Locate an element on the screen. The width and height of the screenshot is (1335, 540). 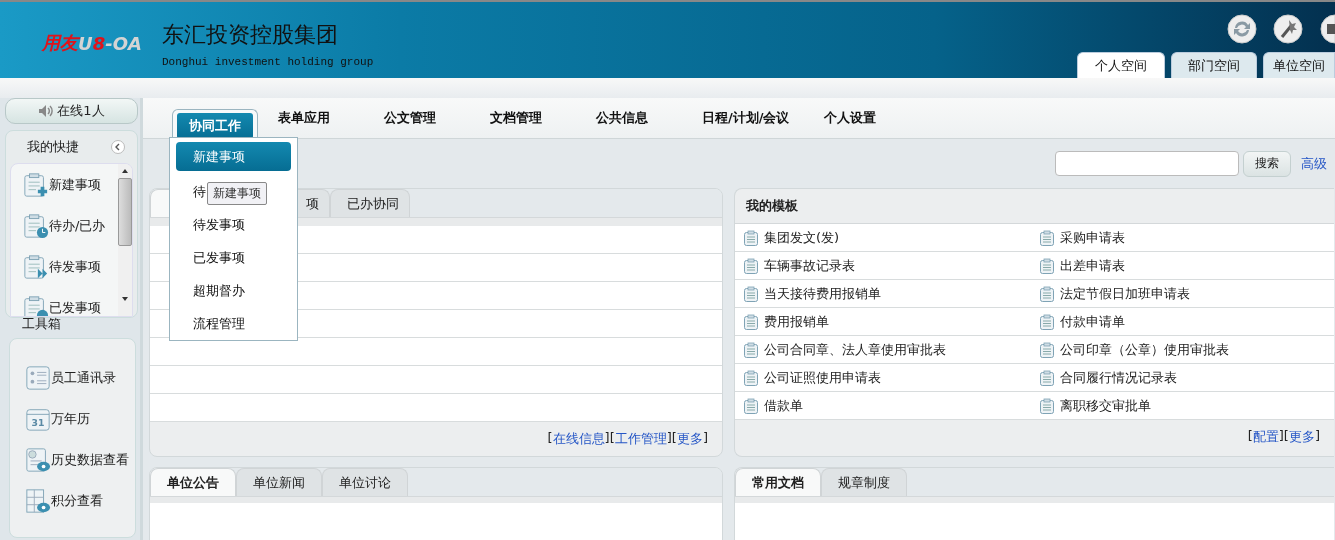
search-button: 搜索 is located at coordinates (1267, 163).